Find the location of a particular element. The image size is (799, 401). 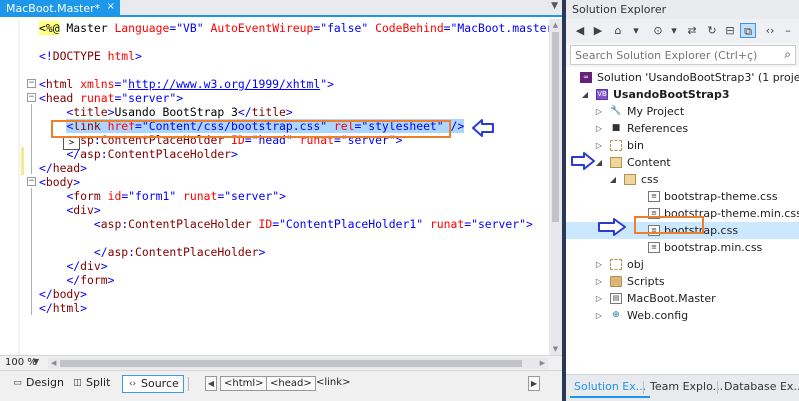

breadcrumb-head: <head> is located at coordinates (291, 383).